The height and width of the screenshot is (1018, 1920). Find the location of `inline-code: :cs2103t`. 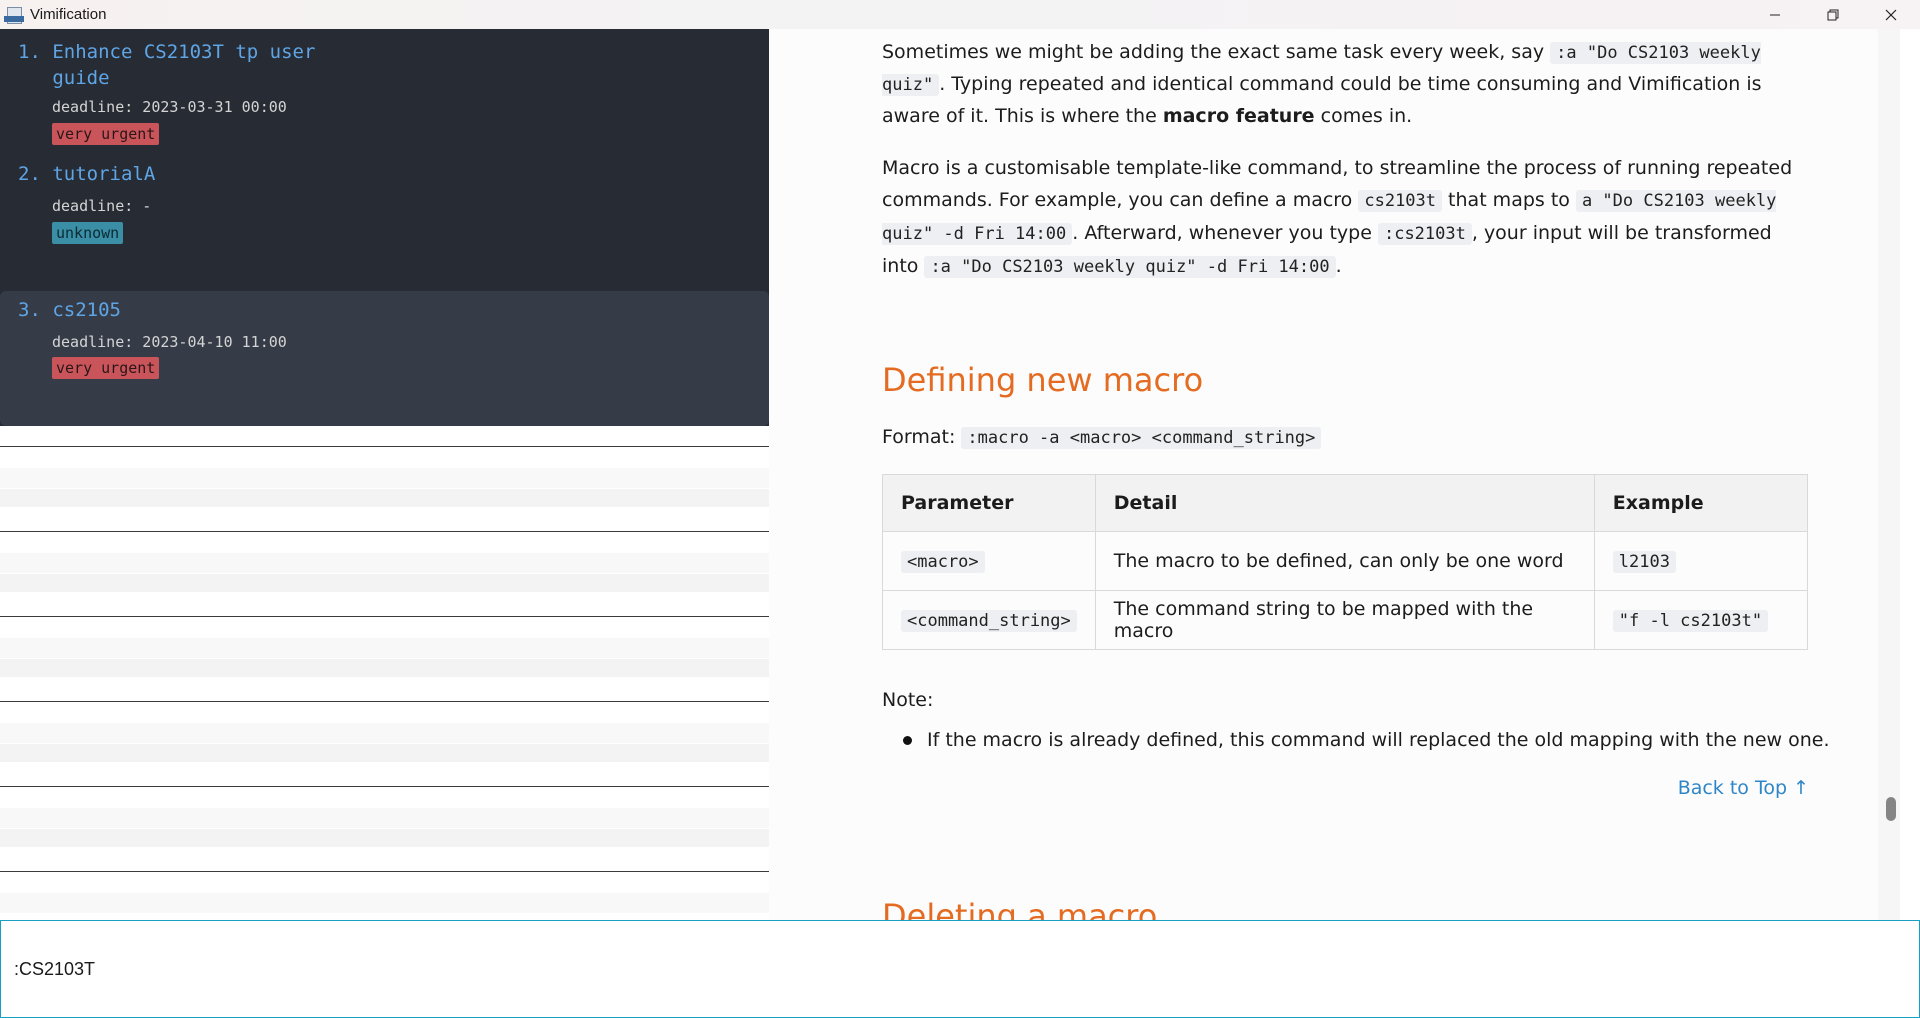

inline-code: :cs2103t is located at coordinates (1424, 234).